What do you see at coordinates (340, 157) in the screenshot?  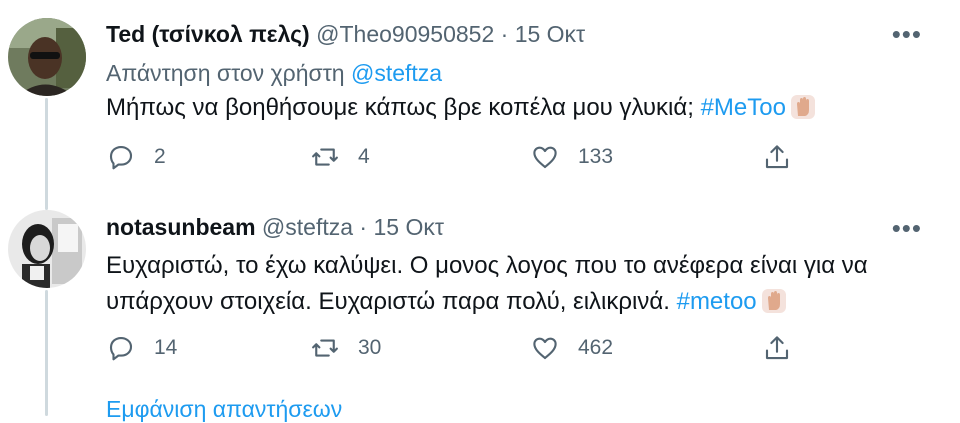 I see `retweet-button: 4` at bounding box center [340, 157].